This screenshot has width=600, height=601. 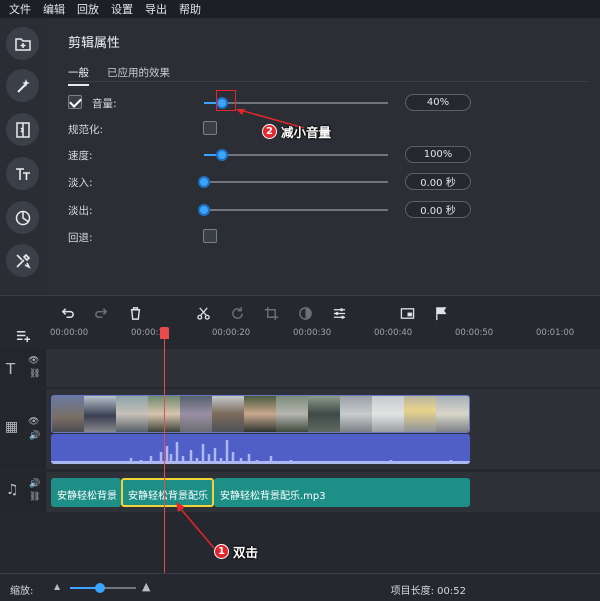 I want to click on zoom-slider, so click(x=103, y=588).